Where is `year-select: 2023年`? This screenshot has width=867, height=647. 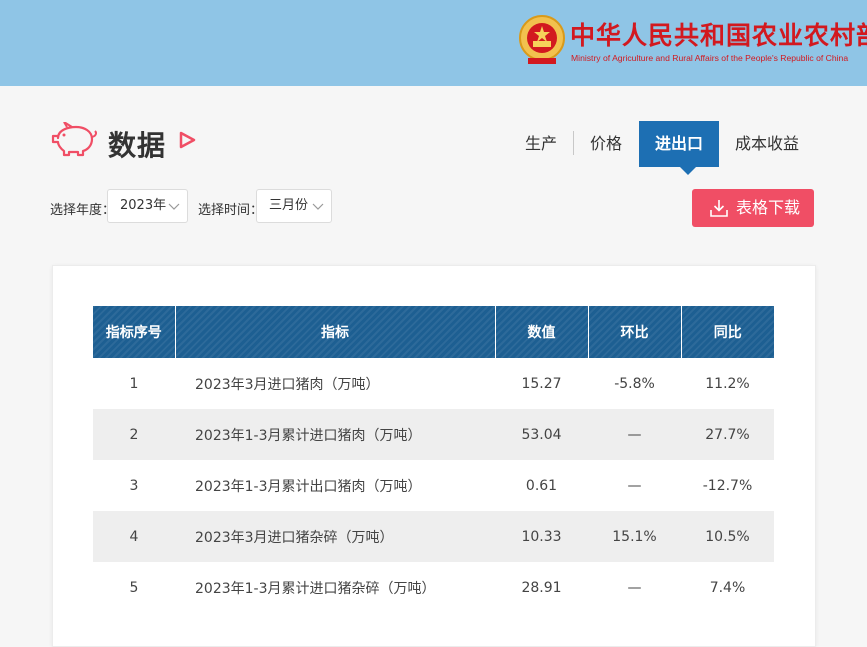 year-select: 2023年 is located at coordinates (147, 206).